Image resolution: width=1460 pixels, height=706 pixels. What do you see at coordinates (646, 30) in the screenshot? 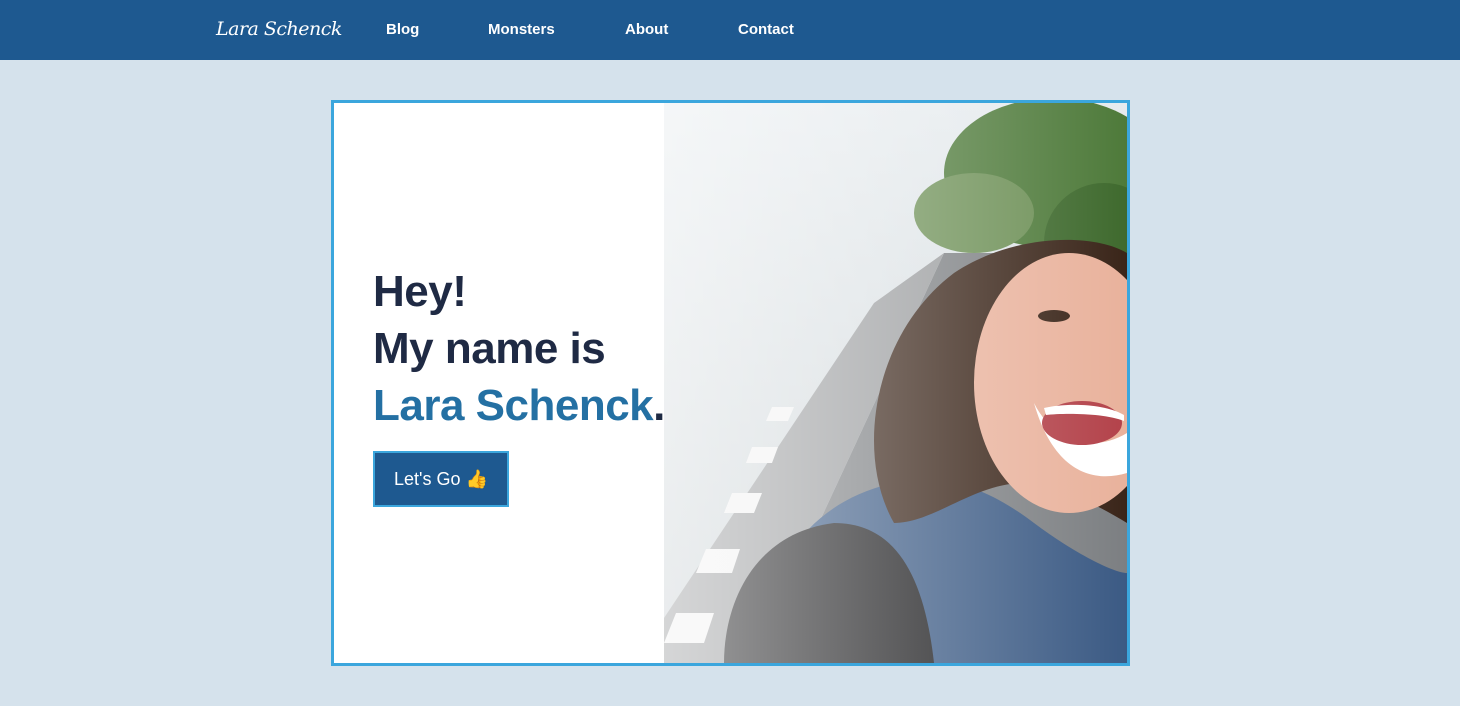
I see `nav-link-about: About` at bounding box center [646, 30].